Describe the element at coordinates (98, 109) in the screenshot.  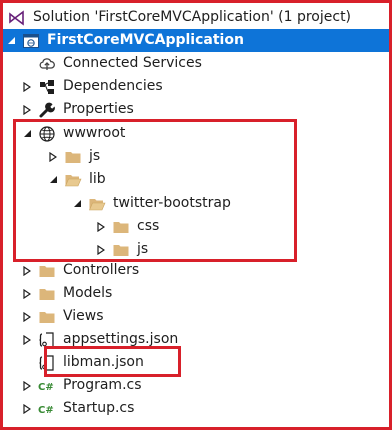
I see `properties-label: Properties` at that location.